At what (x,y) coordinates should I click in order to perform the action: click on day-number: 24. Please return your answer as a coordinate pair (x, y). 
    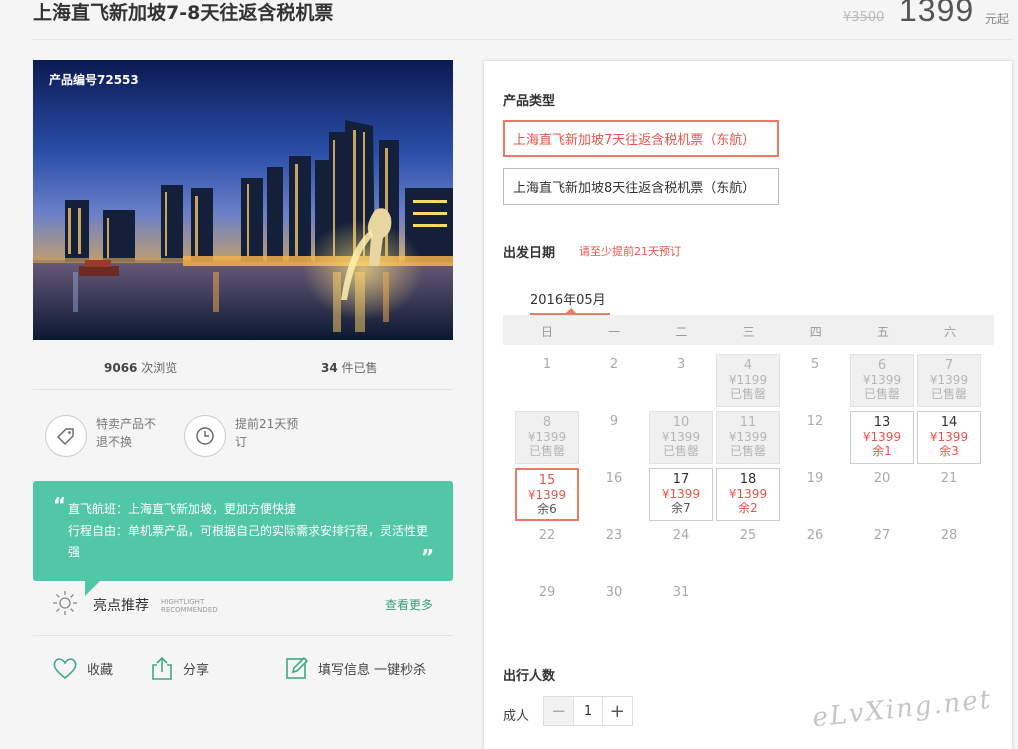
    Looking at the image, I should click on (681, 535).